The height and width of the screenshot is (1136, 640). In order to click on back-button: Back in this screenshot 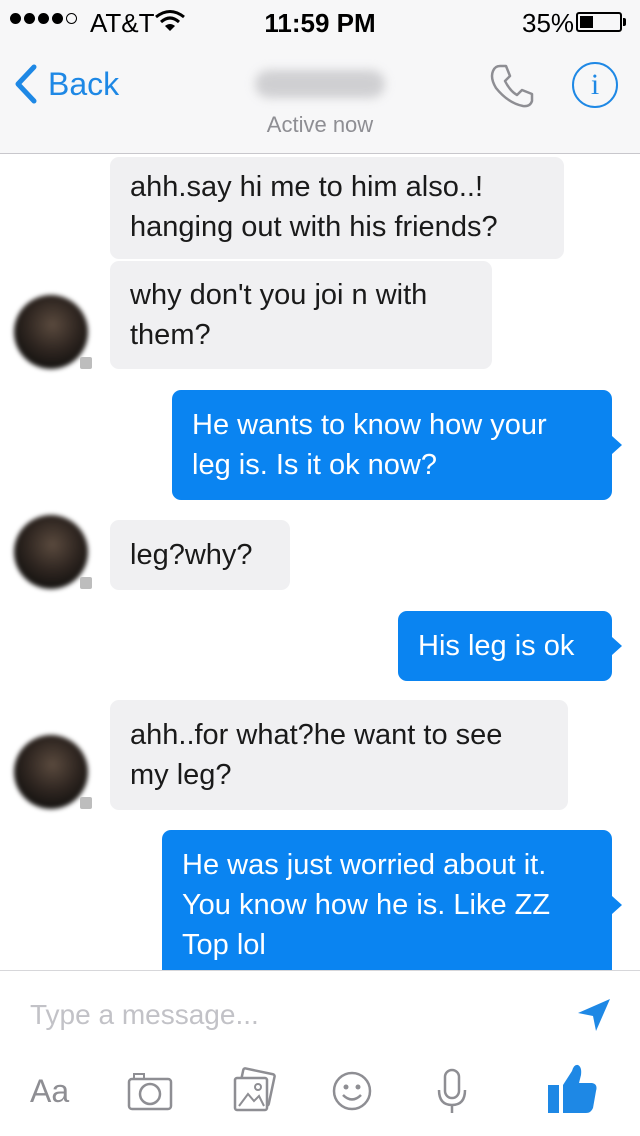, I will do `click(66, 84)`.